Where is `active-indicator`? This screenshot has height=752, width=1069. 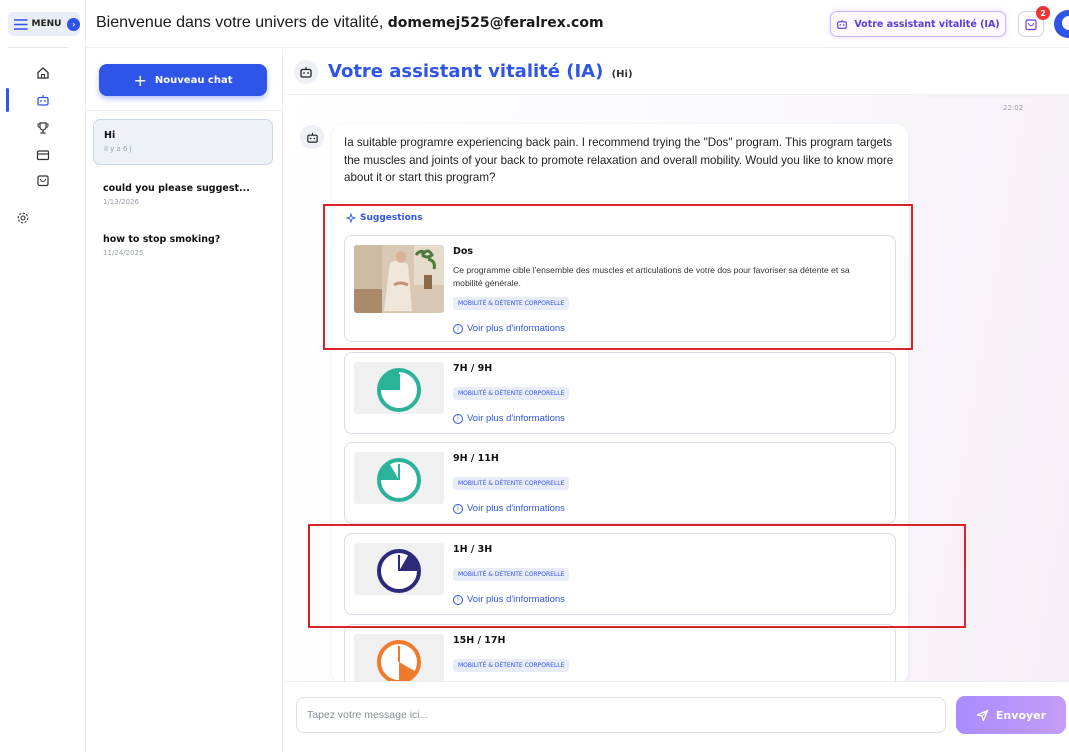 active-indicator is located at coordinates (7, 100).